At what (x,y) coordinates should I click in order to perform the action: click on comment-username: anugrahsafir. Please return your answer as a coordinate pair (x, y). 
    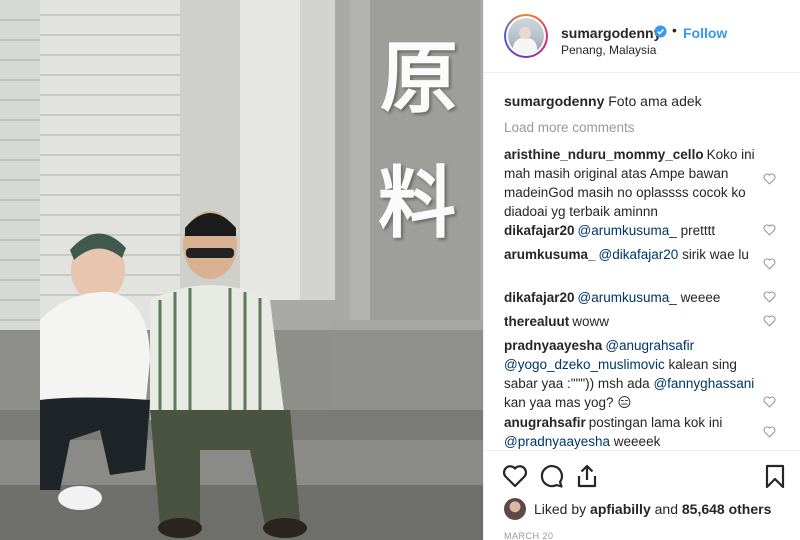
    Looking at the image, I should click on (545, 422).